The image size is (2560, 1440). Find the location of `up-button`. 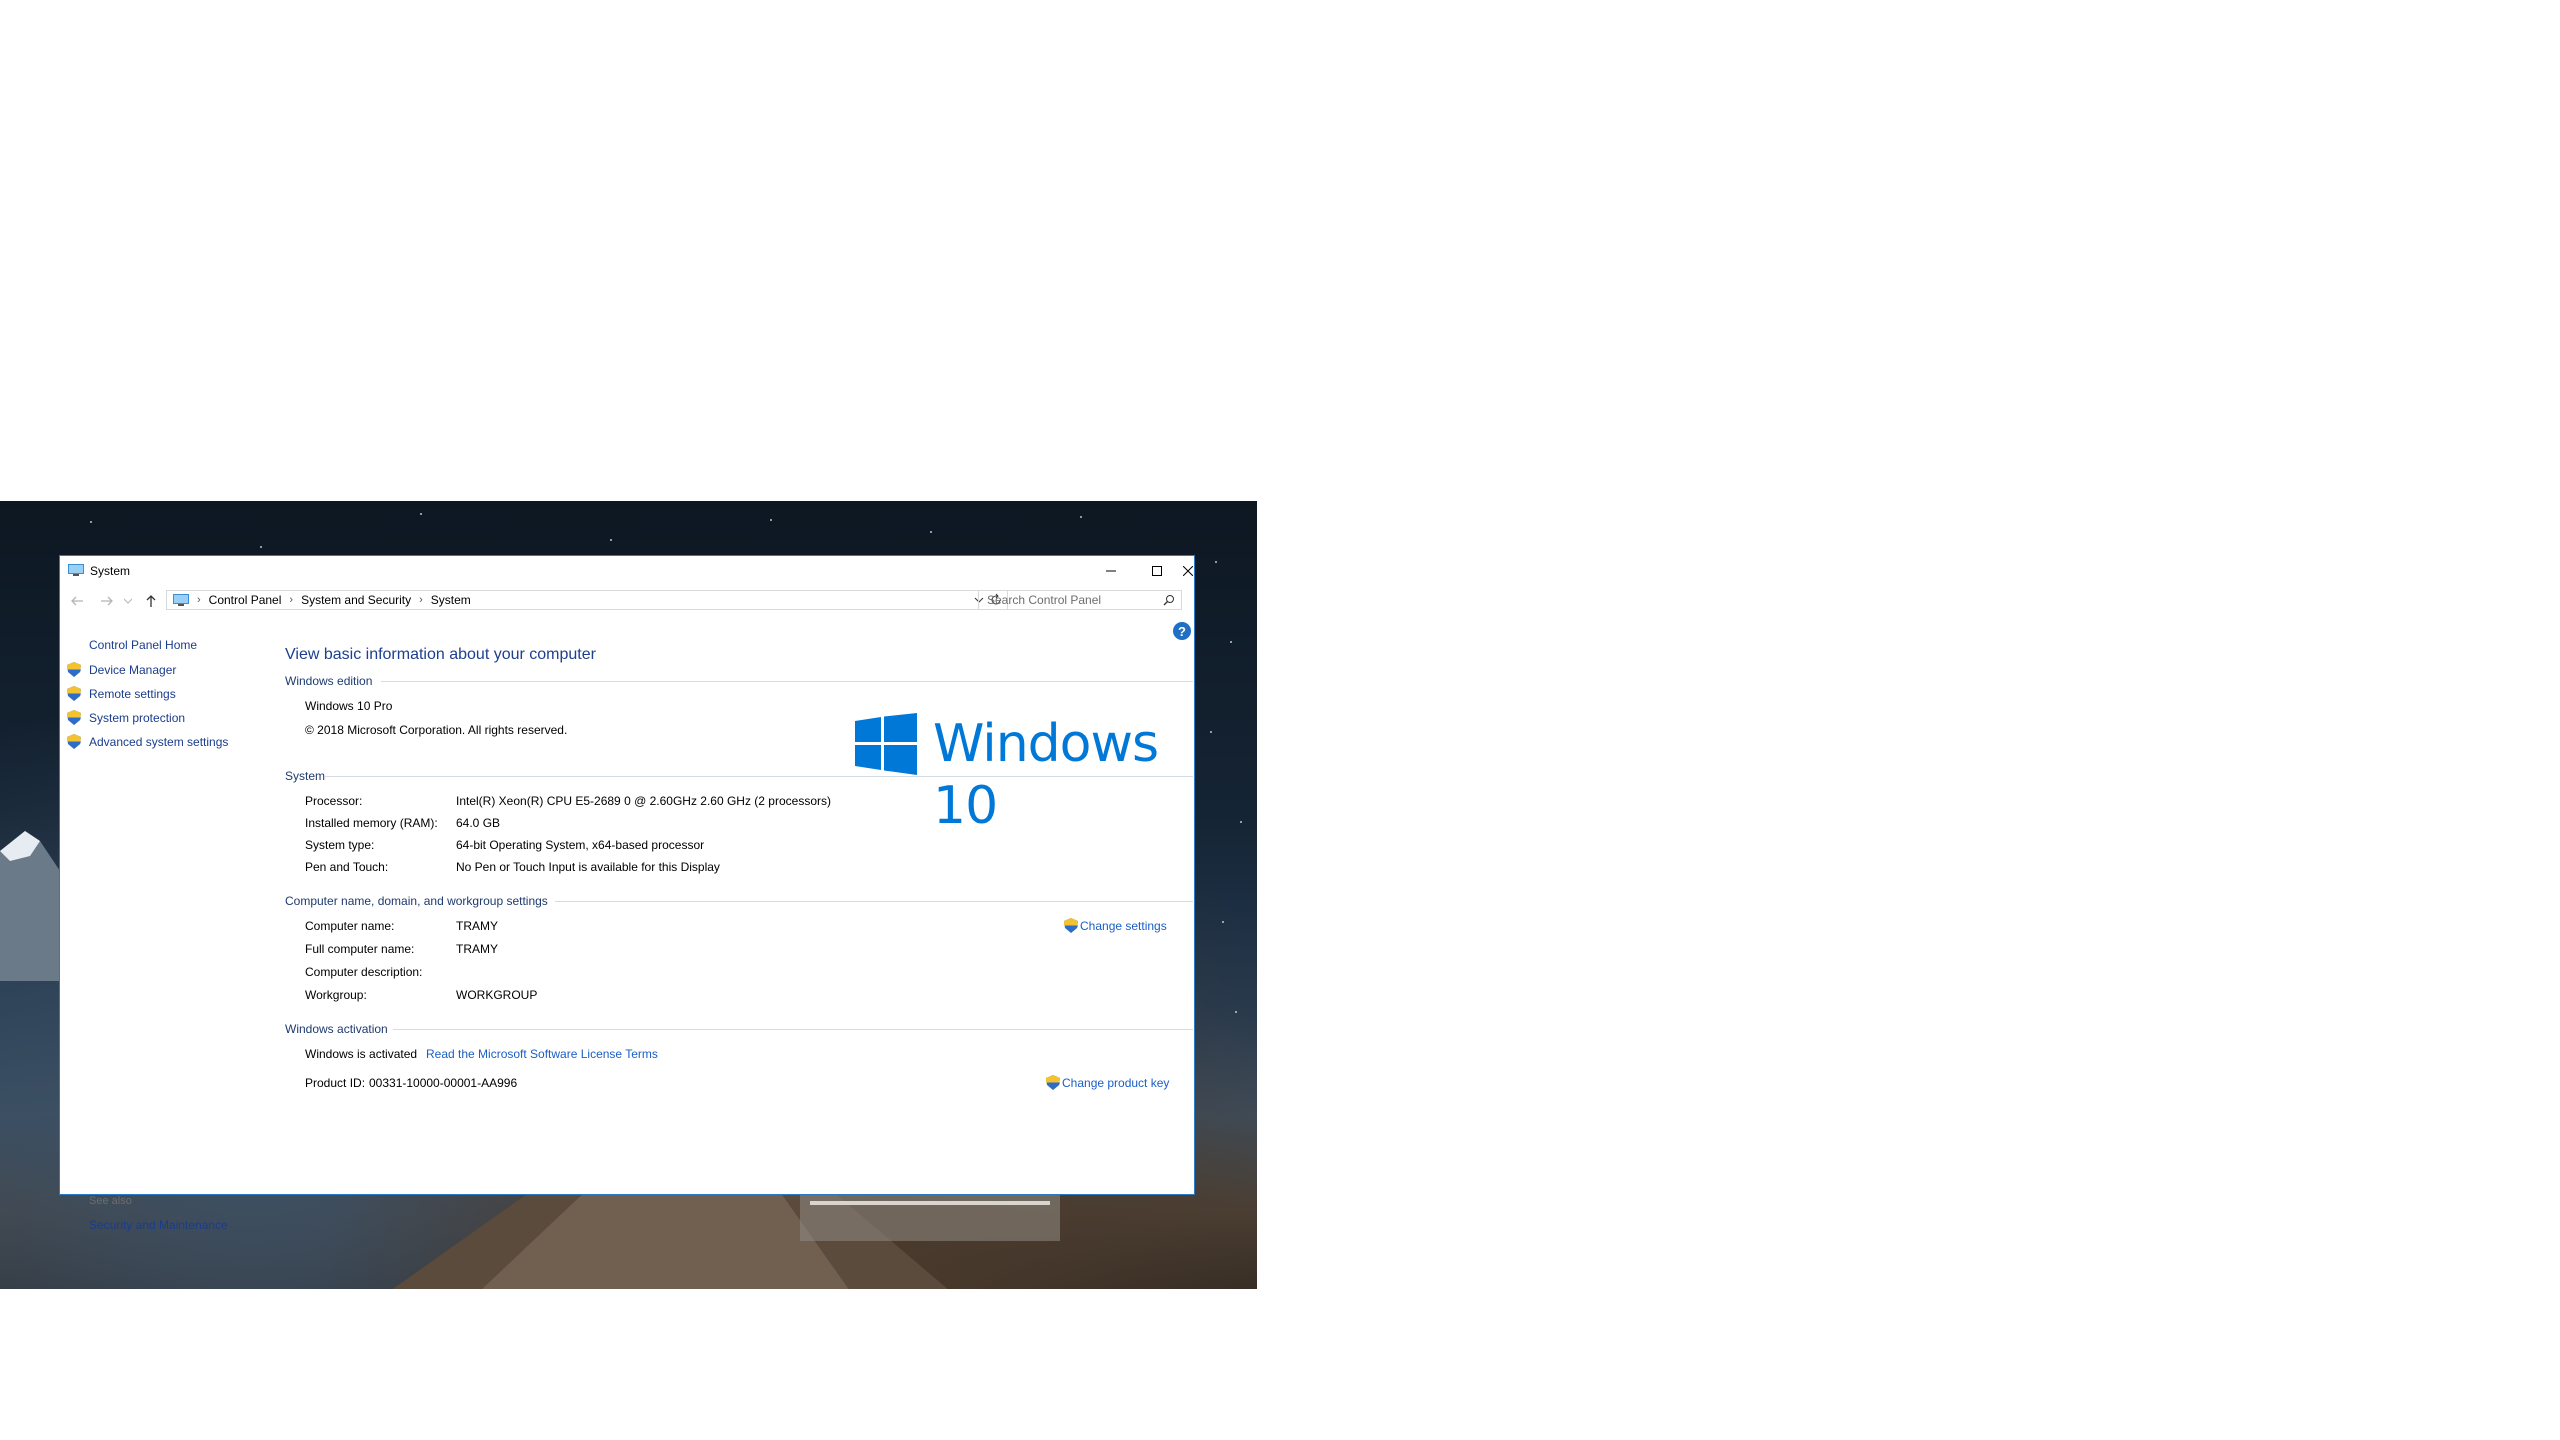

up-button is located at coordinates (151, 601).